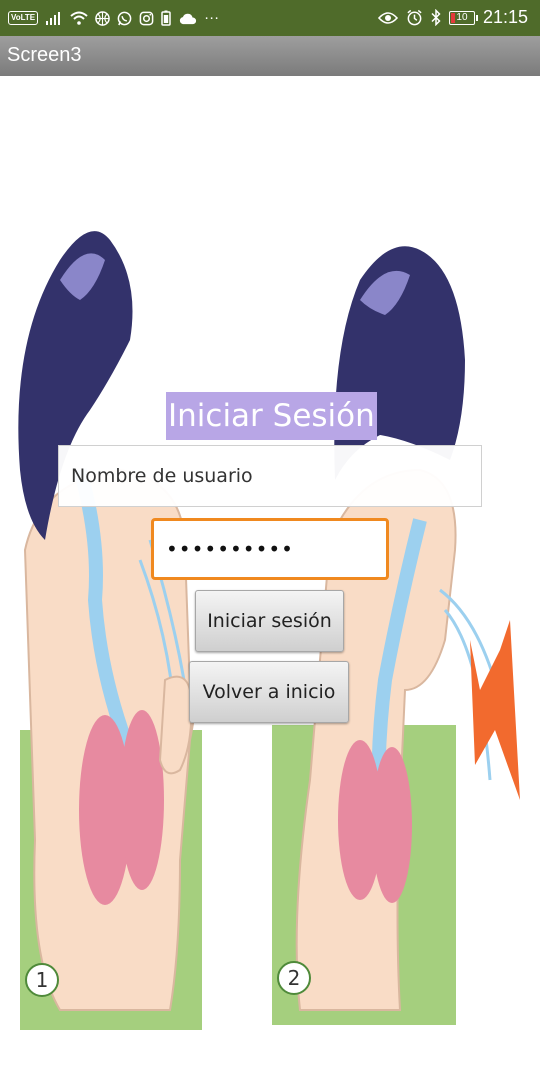 This screenshot has width=540, height=1080. What do you see at coordinates (271, 416) in the screenshot?
I see `page-title: Iniciar Sesión` at bounding box center [271, 416].